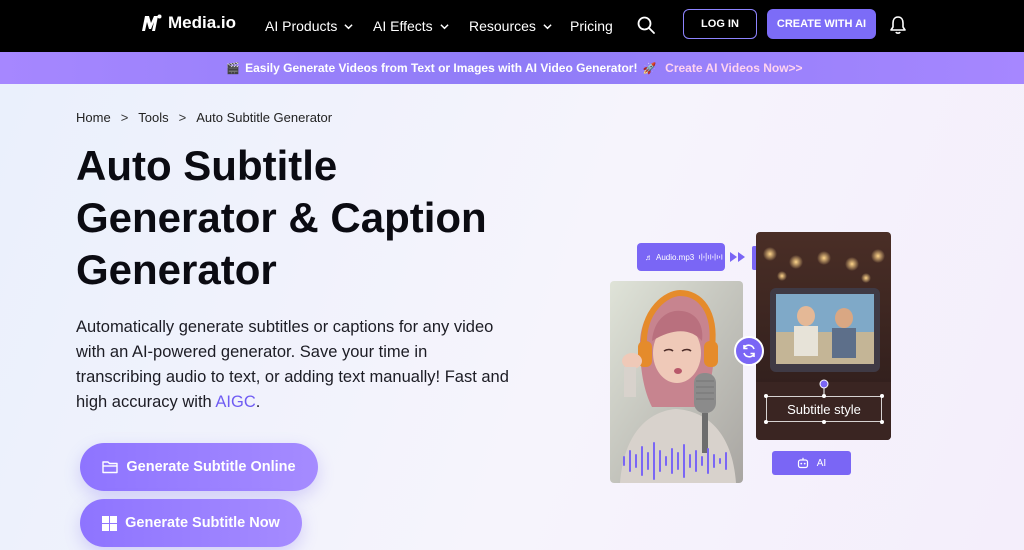 Image resolution: width=1024 pixels, height=550 pixels. I want to click on title-line: Auto Subtitle, so click(207, 165).